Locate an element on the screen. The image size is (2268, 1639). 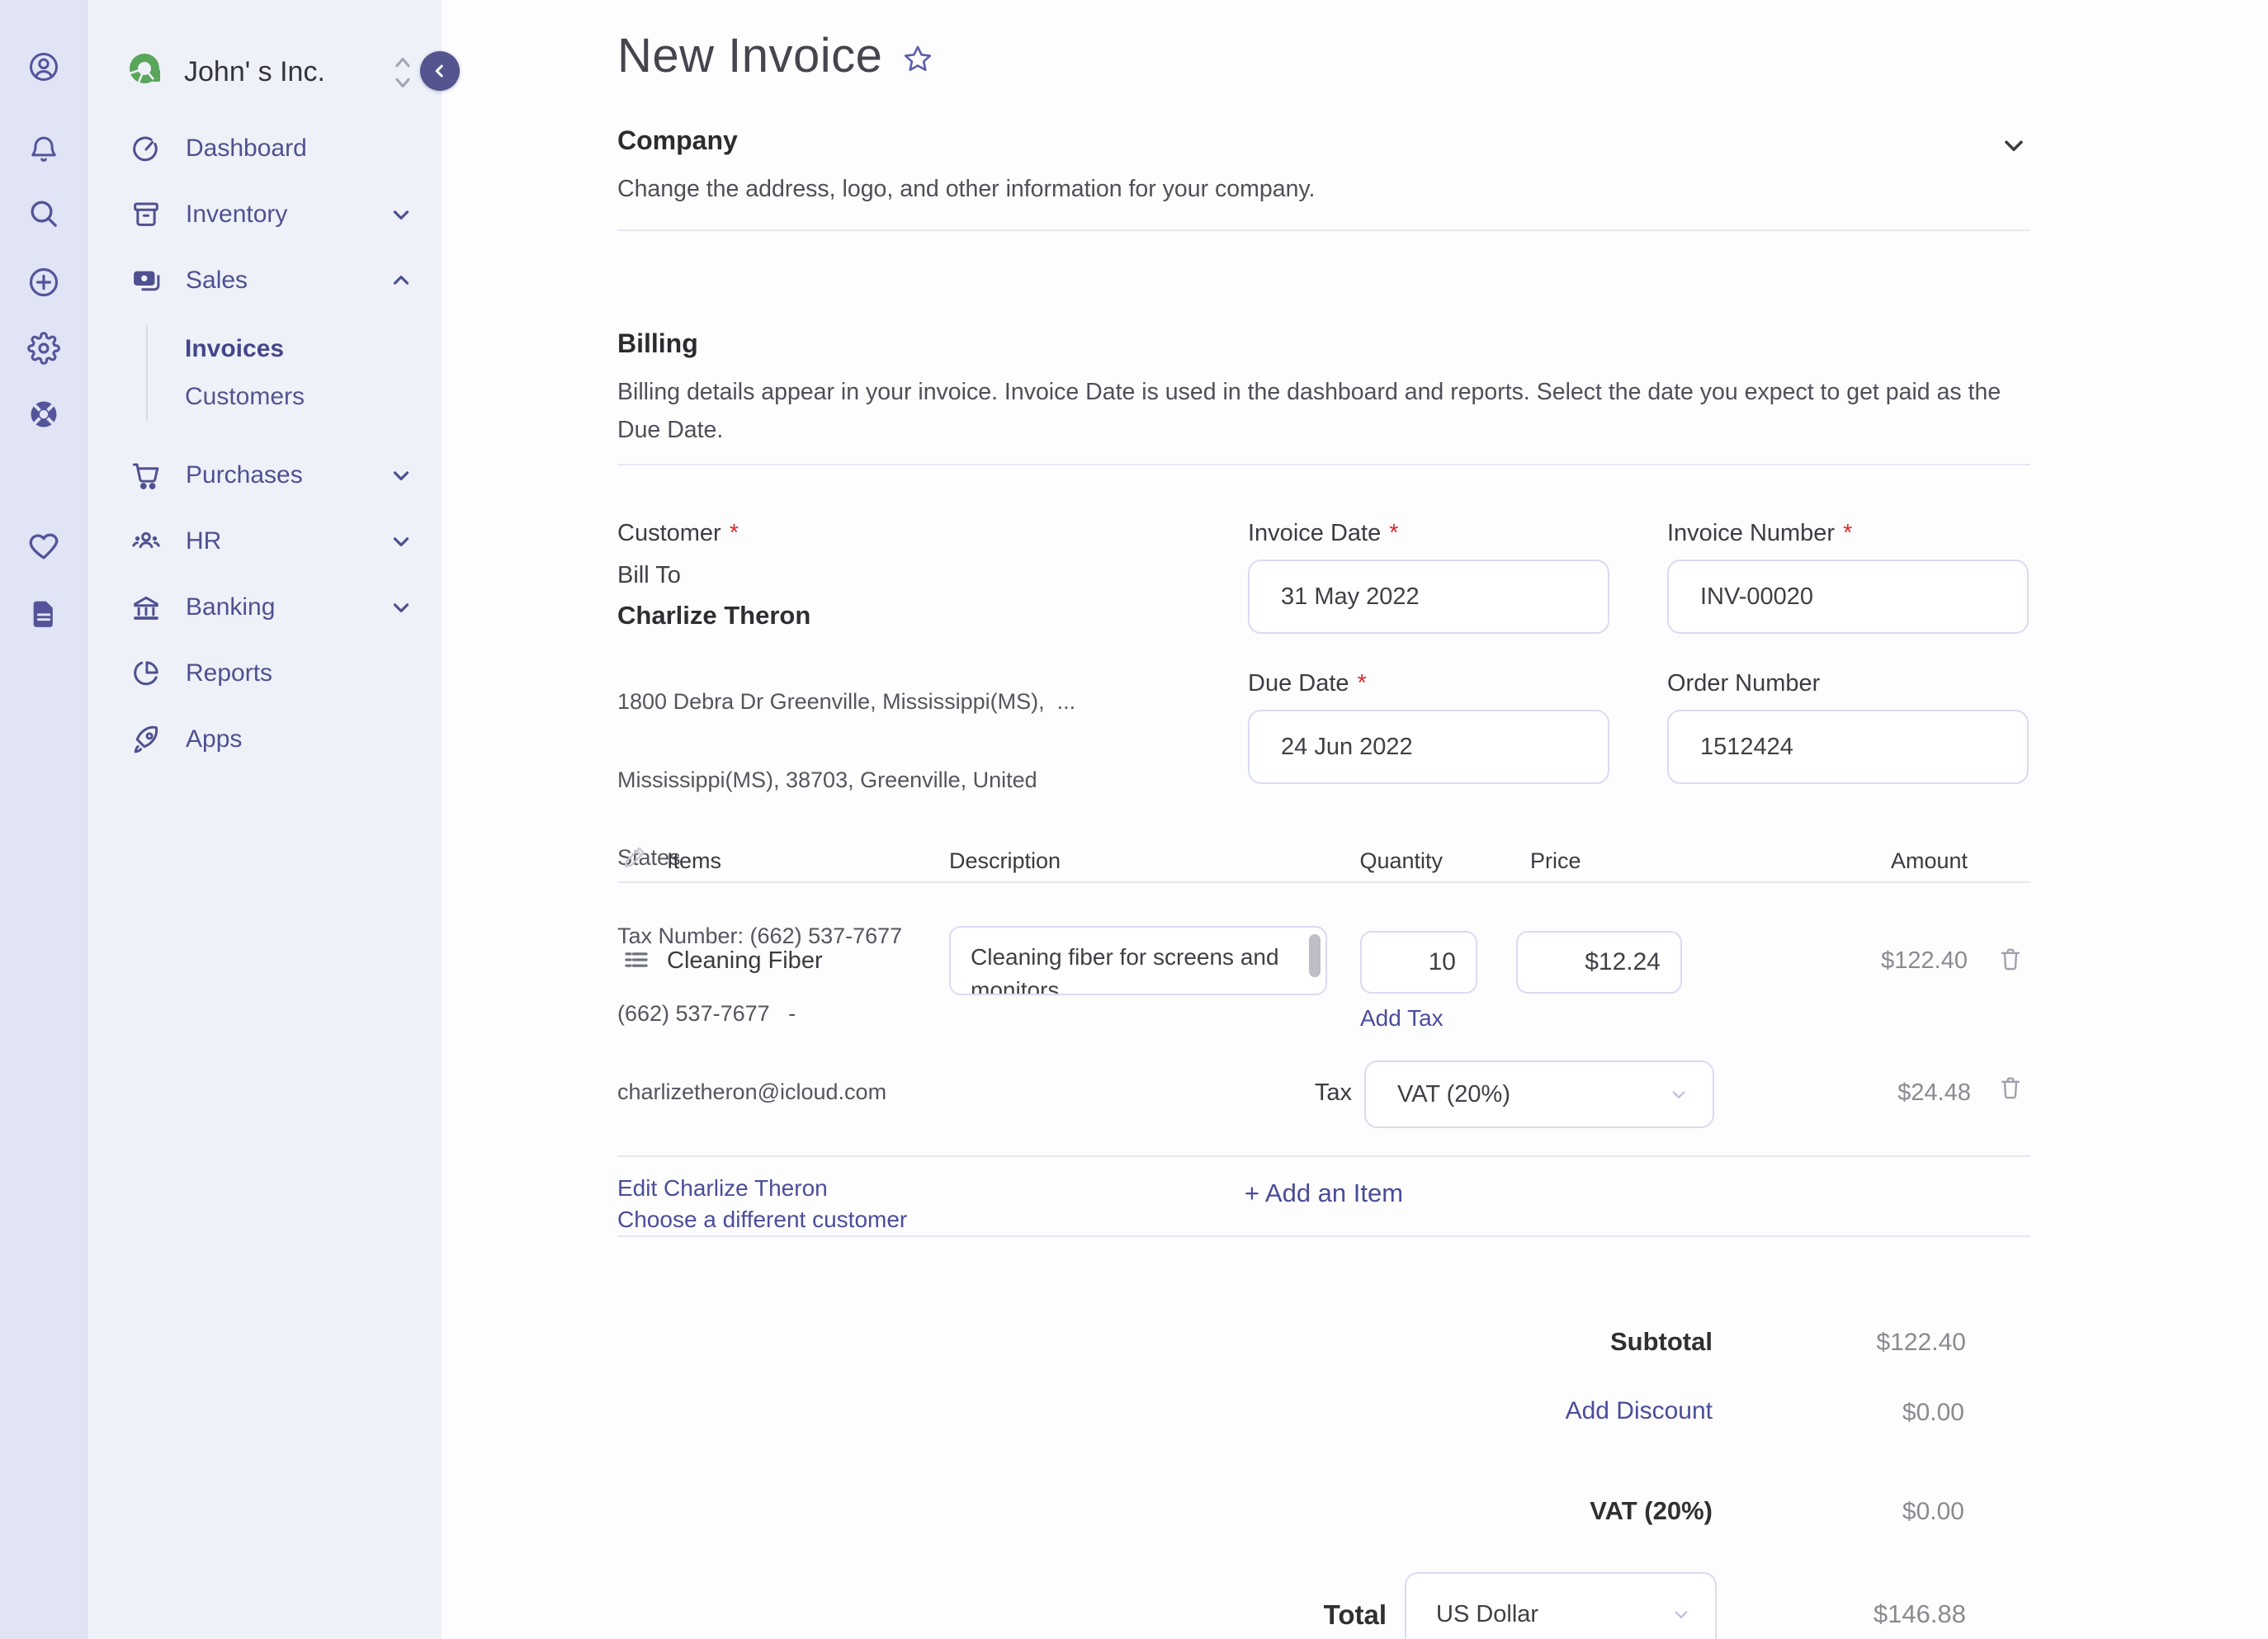
dashboard-gauge-icon is located at coordinates (146, 148).